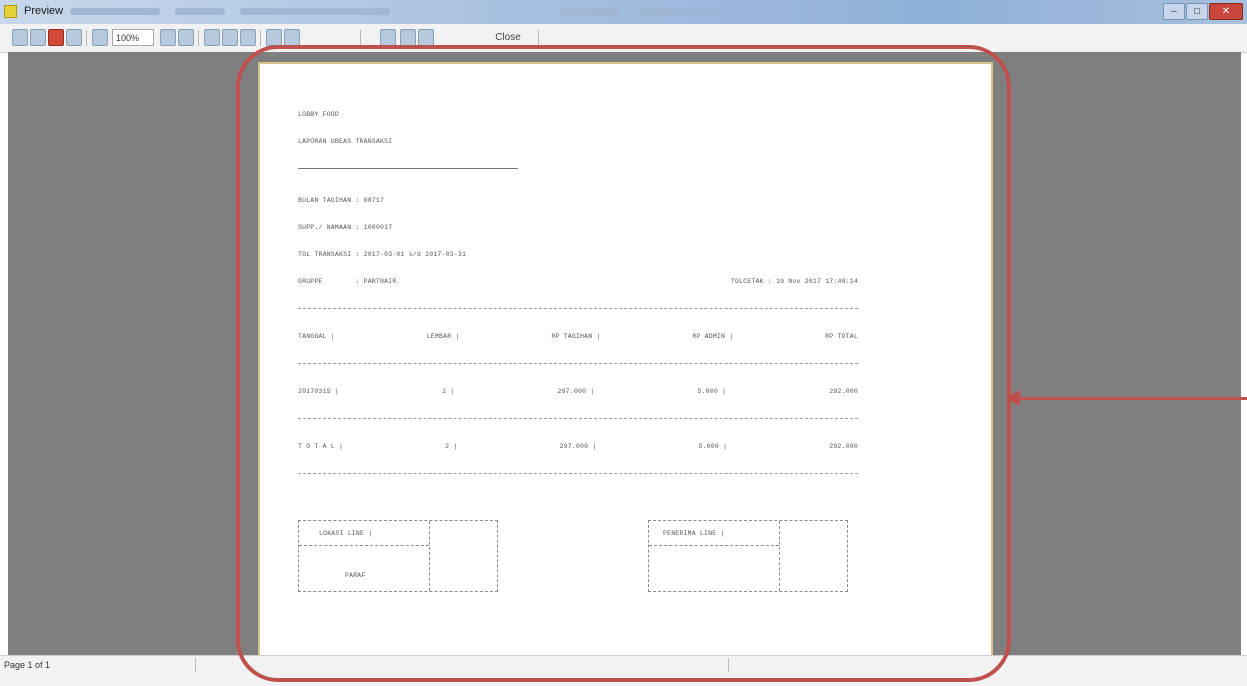 The image size is (1247, 686). Describe the element at coordinates (10, 11) in the screenshot. I see `app-icon` at that location.